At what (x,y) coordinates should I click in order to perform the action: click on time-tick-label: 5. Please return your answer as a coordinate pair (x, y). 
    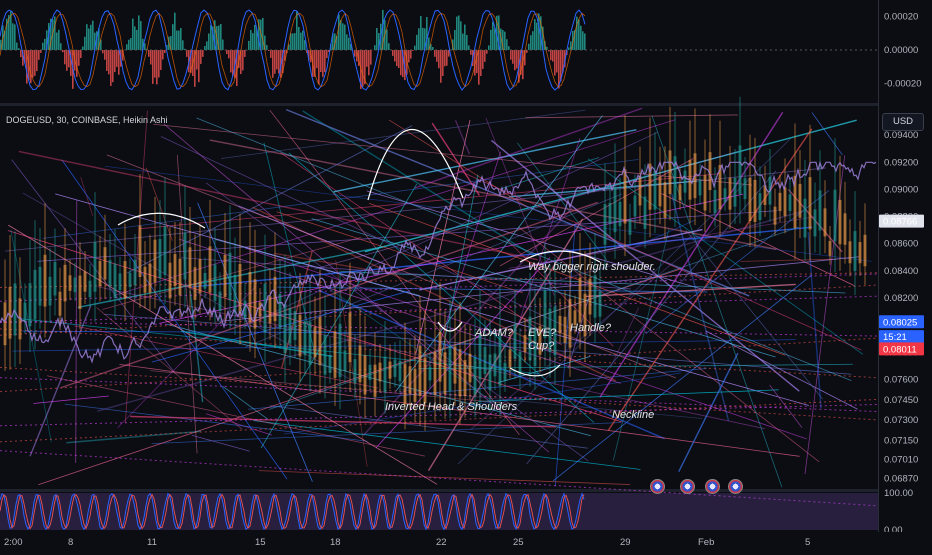
    Looking at the image, I should click on (807, 542).